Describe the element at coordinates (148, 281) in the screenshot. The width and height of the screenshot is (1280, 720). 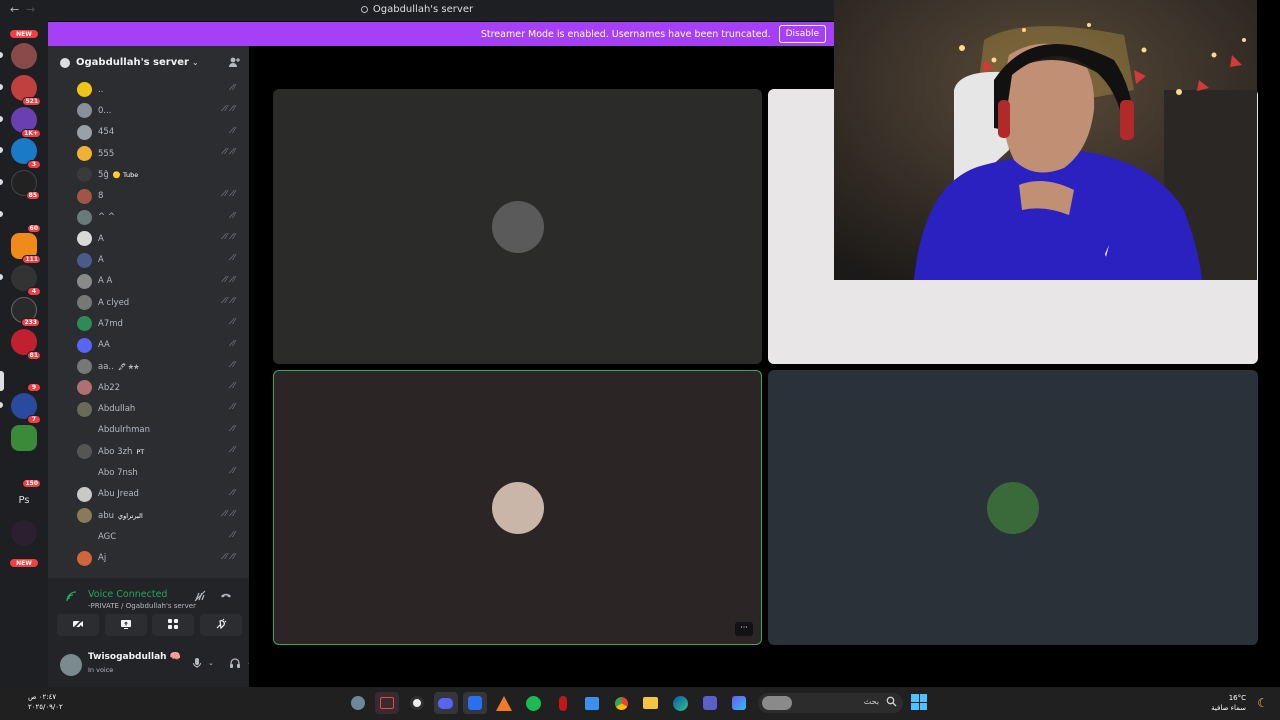
I see `voice-member: A A ⁄̸ ⁄̸` at that location.